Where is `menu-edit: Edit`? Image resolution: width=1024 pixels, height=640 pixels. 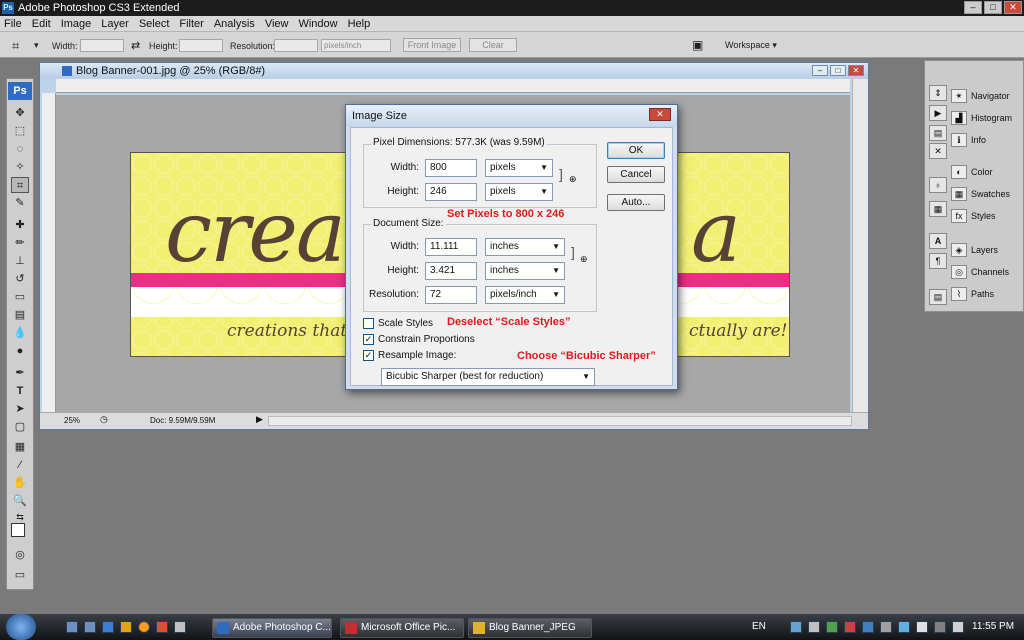
menu-edit: Edit is located at coordinates (41, 24).